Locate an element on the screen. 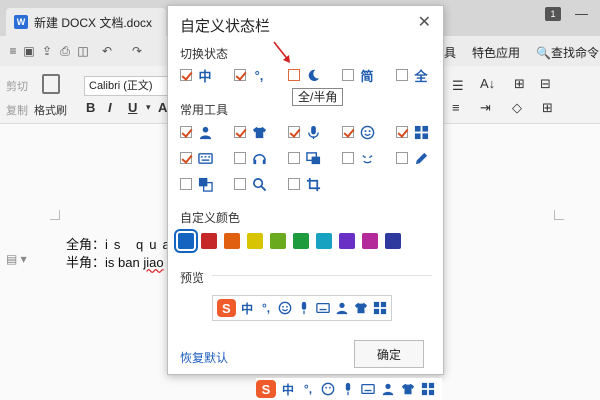  underline-icon: U is located at coordinates (132, 107).